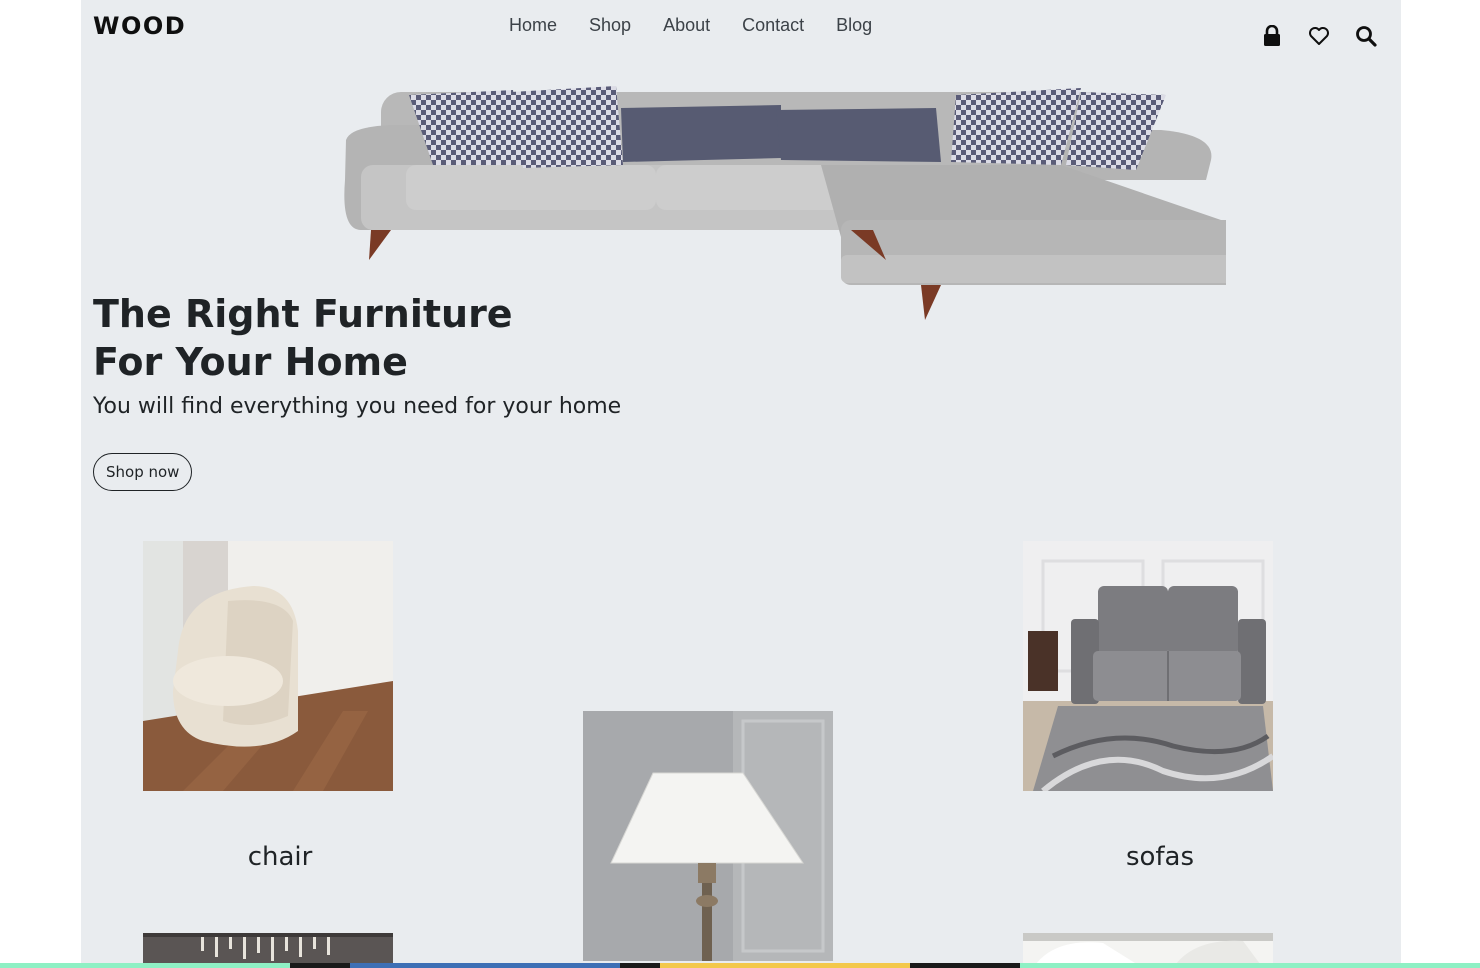 The image size is (1480, 968). I want to click on category-chair-image, so click(268, 666).